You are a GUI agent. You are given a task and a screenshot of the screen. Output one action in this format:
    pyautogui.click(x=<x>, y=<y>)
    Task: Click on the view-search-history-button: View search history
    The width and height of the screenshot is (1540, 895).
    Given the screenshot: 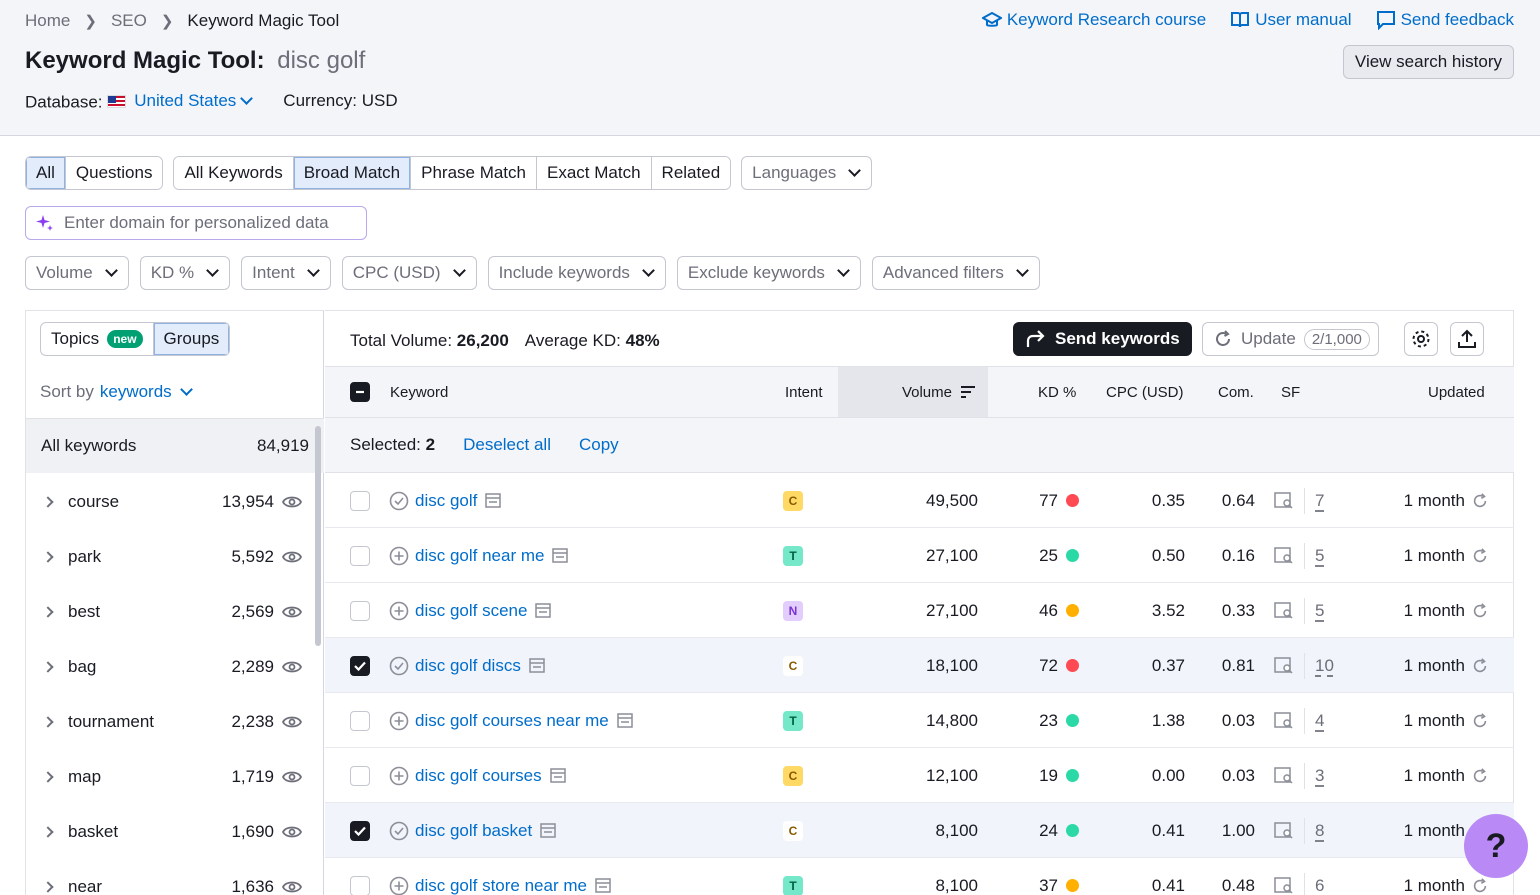 What is the action you would take?
    pyautogui.click(x=1428, y=62)
    